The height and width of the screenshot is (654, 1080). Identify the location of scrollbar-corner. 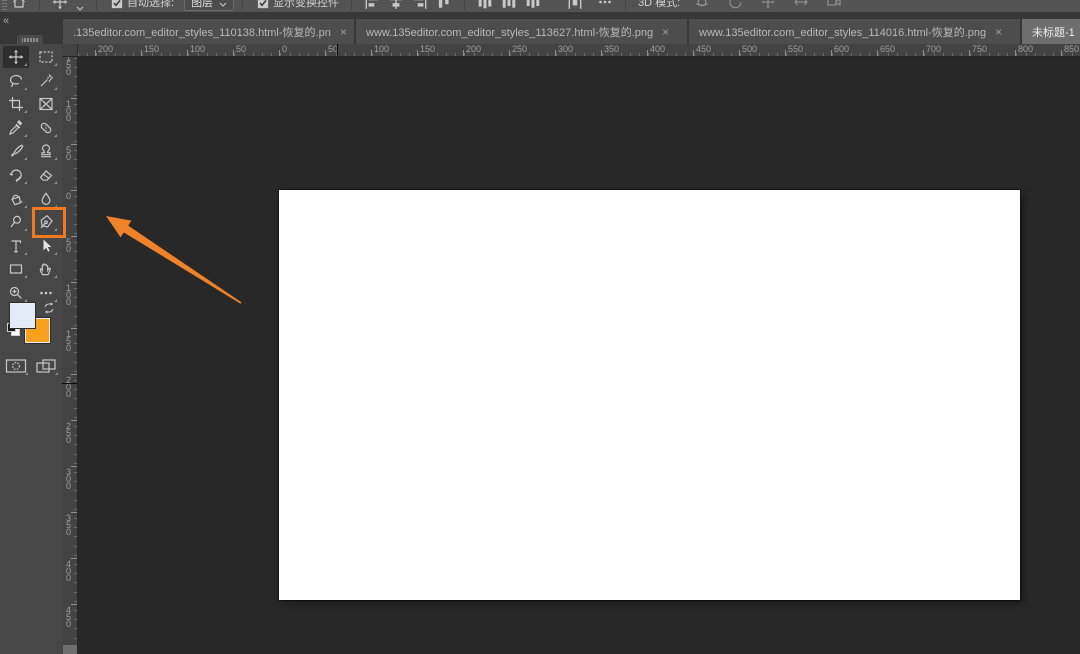
(70, 649).